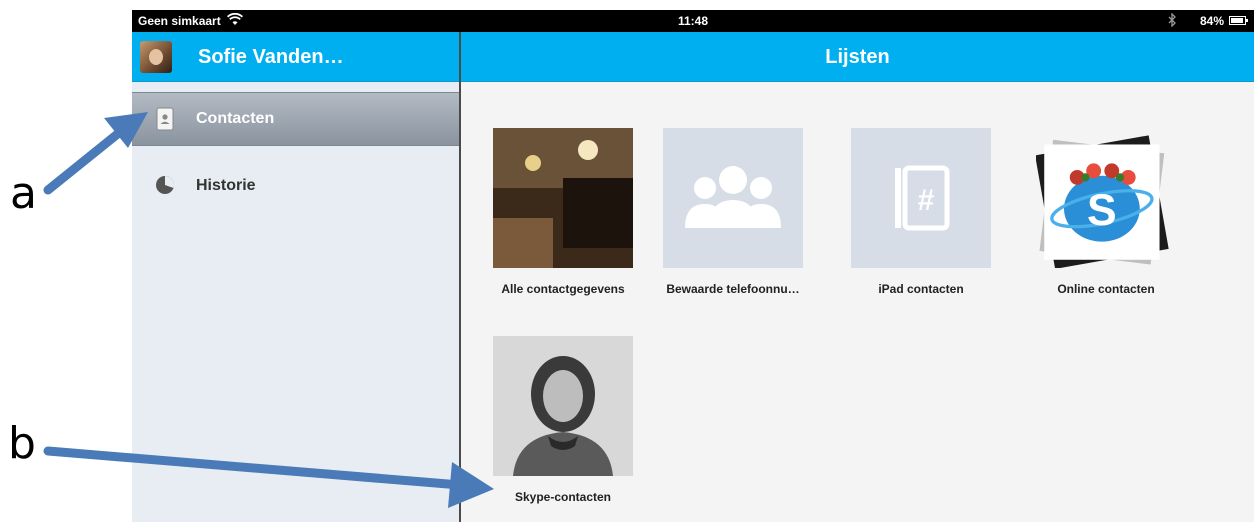 The height and width of the screenshot is (522, 1259). Describe the element at coordinates (95, 153) in the screenshot. I see `annotation-arrow-a` at that location.